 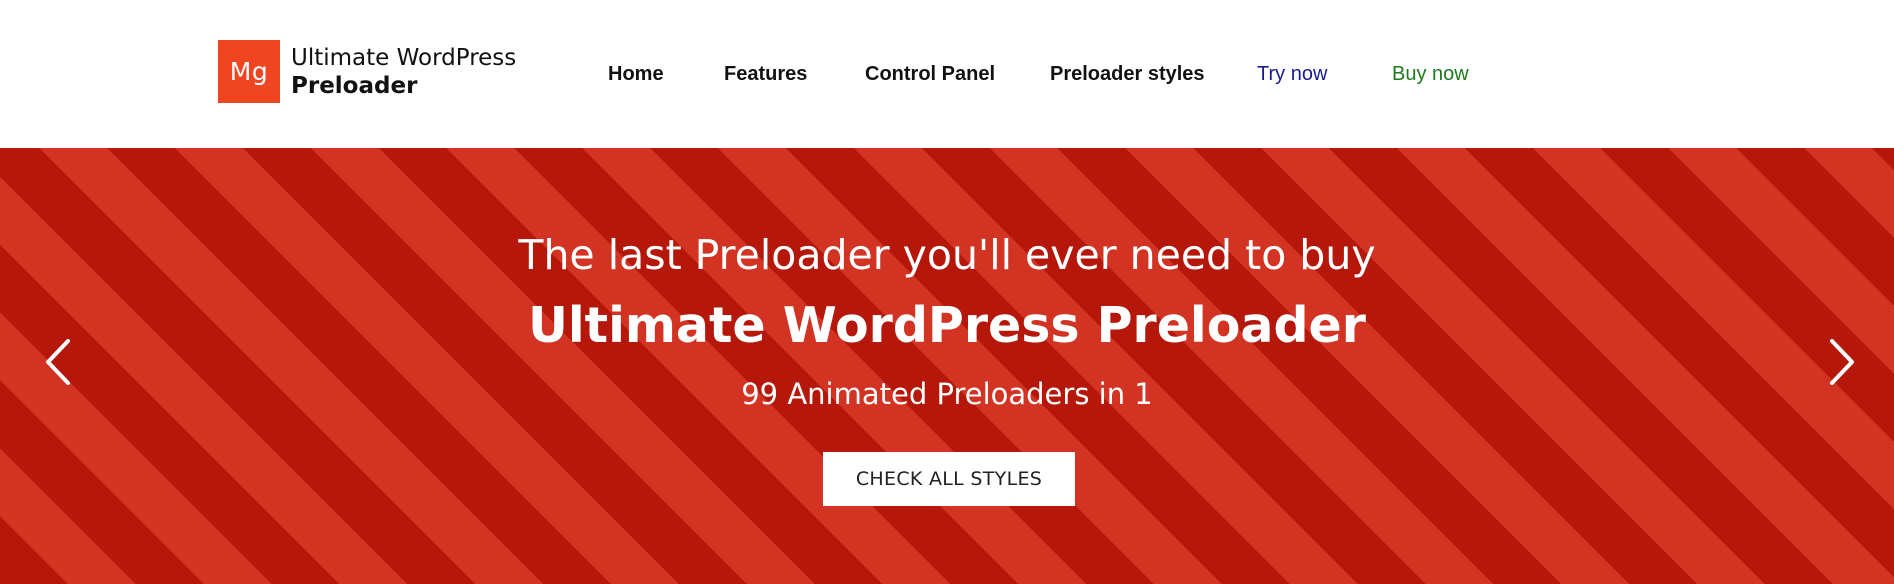 What do you see at coordinates (1430, 74) in the screenshot?
I see `nav-buy-now: Buy now` at bounding box center [1430, 74].